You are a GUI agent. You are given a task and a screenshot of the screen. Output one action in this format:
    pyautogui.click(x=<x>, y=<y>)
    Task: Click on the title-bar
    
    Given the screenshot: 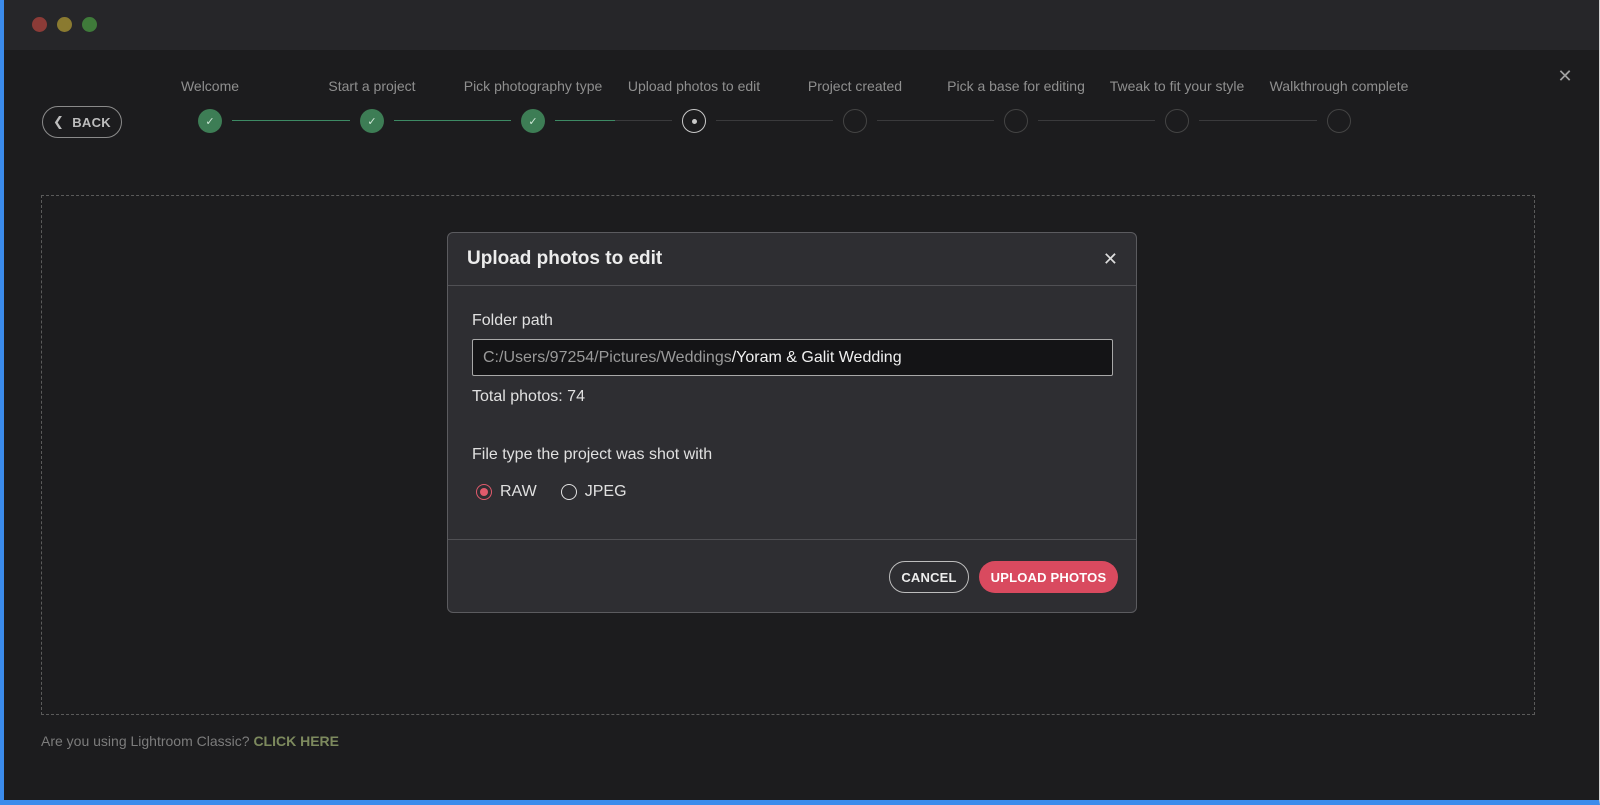 What is the action you would take?
    pyautogui.click(x=801, y=25)
    